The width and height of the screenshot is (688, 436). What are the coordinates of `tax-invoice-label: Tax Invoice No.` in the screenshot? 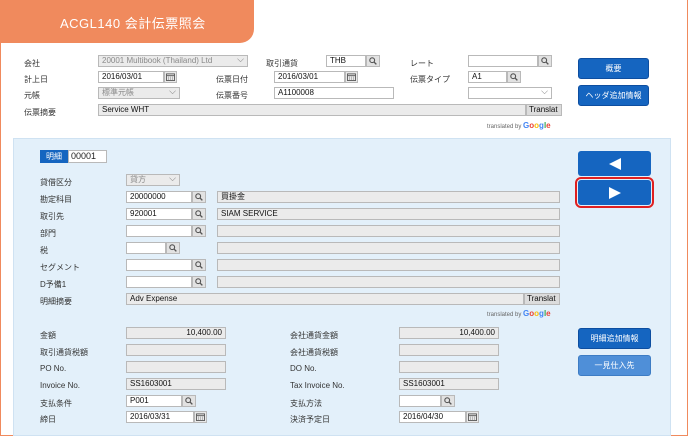 It's located at (317, 385).